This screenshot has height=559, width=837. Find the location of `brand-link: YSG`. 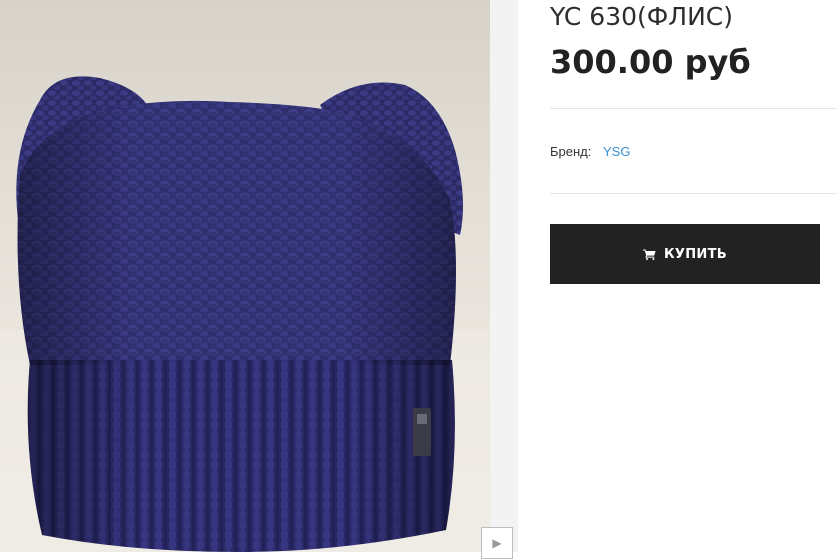

brand-link: YSG is located at coordinates (616, 151).